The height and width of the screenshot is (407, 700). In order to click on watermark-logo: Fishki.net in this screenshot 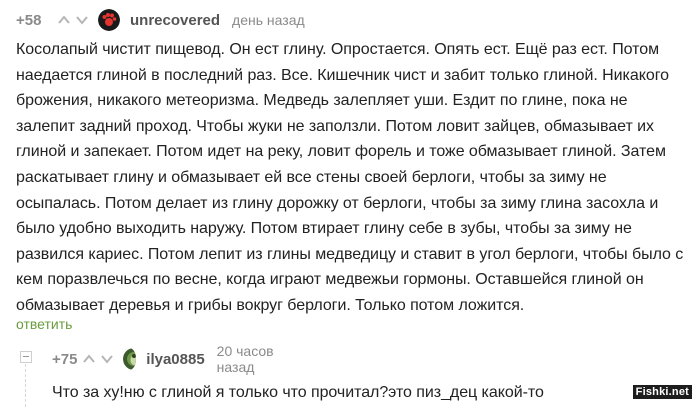, I will do `click(662, 392)`.